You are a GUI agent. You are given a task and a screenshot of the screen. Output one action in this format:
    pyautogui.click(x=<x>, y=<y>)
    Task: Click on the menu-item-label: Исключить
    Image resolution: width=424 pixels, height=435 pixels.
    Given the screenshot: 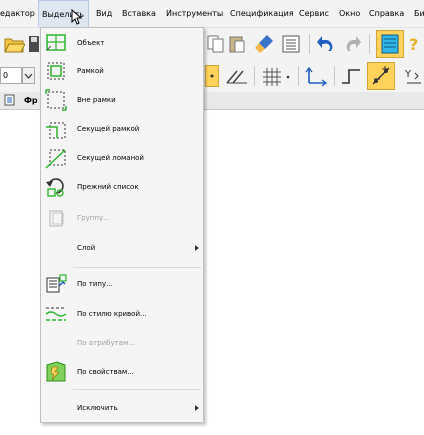 What is the action you would take?
    pyautogui.click(x=97, y=408)
    